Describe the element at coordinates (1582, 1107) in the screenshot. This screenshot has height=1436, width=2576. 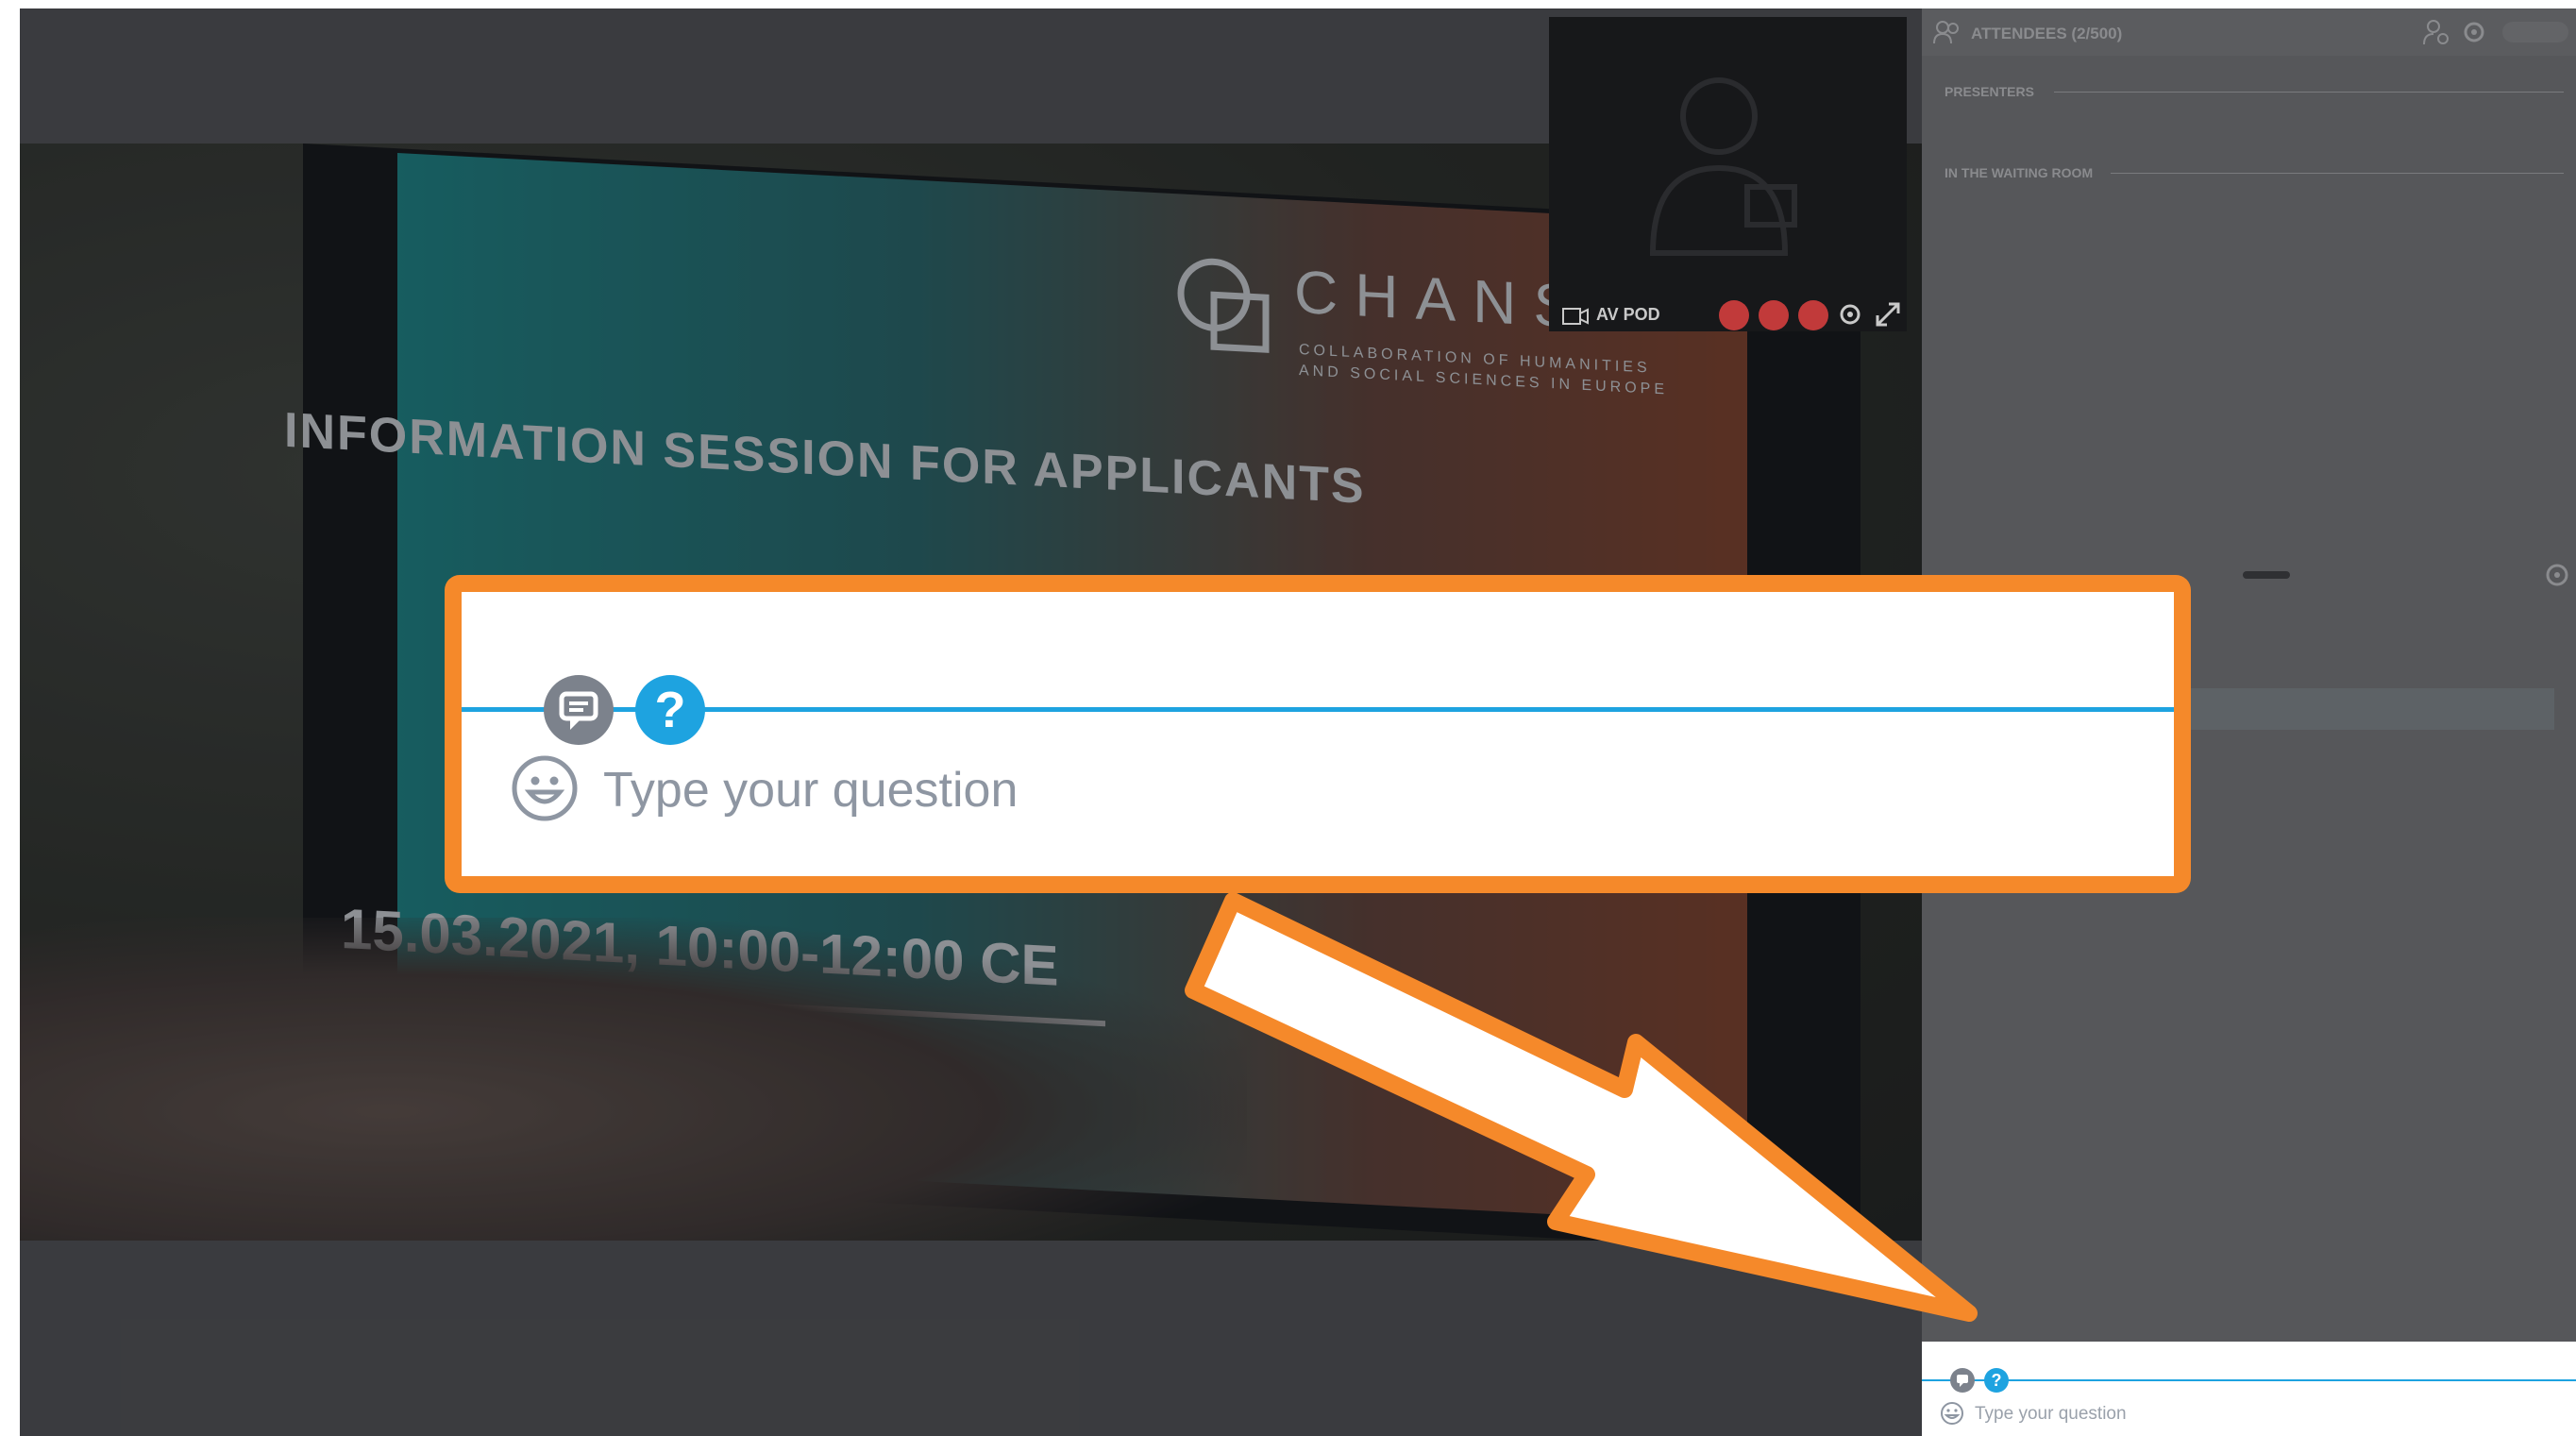
I see `annotation-arrow` at that location.